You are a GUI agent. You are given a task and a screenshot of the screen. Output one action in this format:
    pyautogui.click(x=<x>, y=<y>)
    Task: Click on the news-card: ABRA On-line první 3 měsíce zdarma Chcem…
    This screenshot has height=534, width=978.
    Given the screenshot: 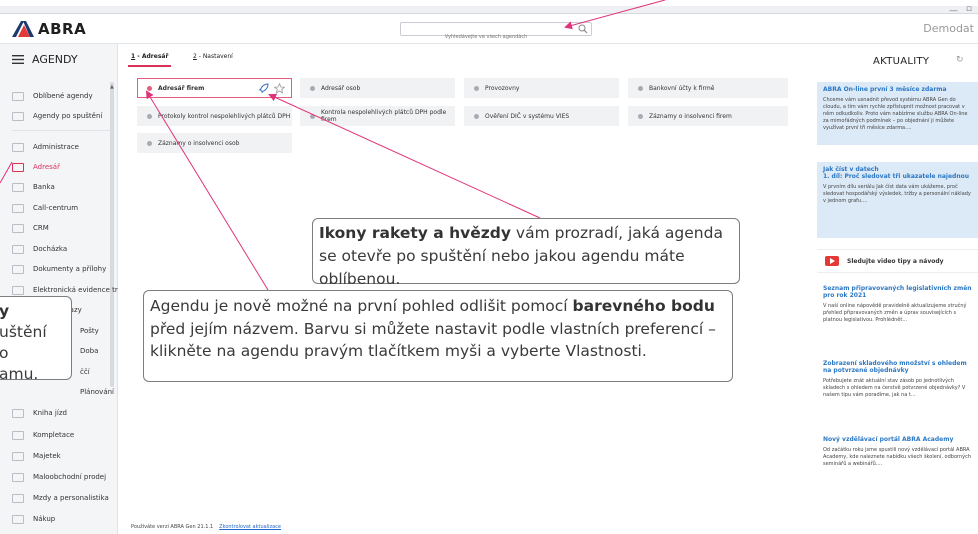 What is the action you would take?
    pyautogui.click(x=897, y=113)
    